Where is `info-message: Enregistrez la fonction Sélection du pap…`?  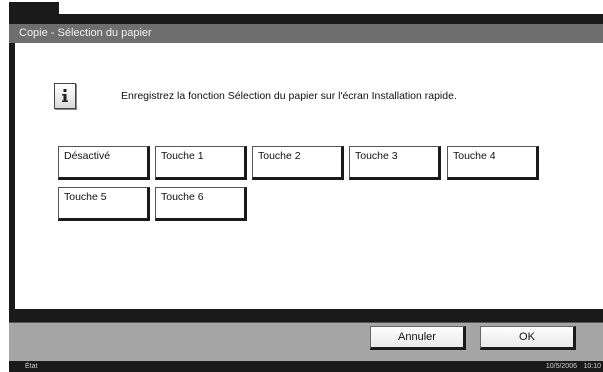 info-message: Enregistrez la fonction Sélection du pap… is located at coordinates (289, 96).